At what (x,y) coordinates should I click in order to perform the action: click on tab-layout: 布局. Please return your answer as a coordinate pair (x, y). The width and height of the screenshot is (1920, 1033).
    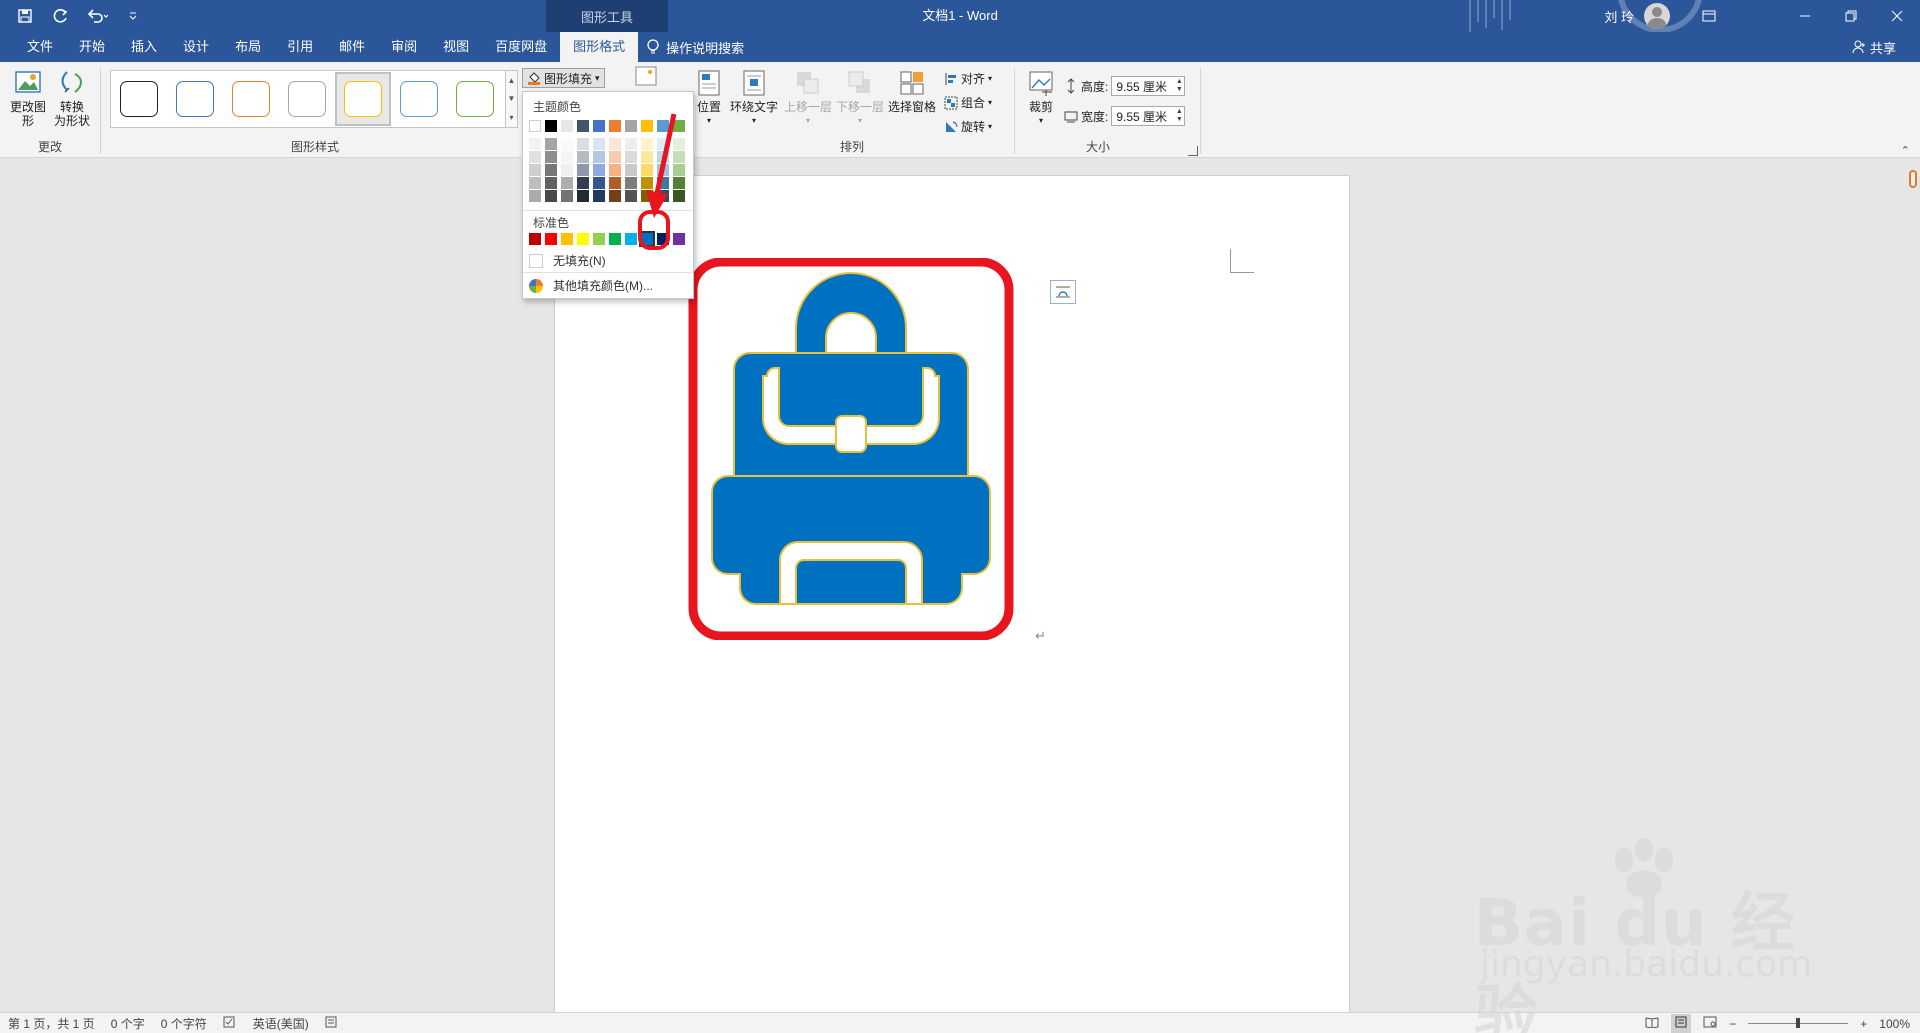
    Looking at the image, I should click on (248, 47).